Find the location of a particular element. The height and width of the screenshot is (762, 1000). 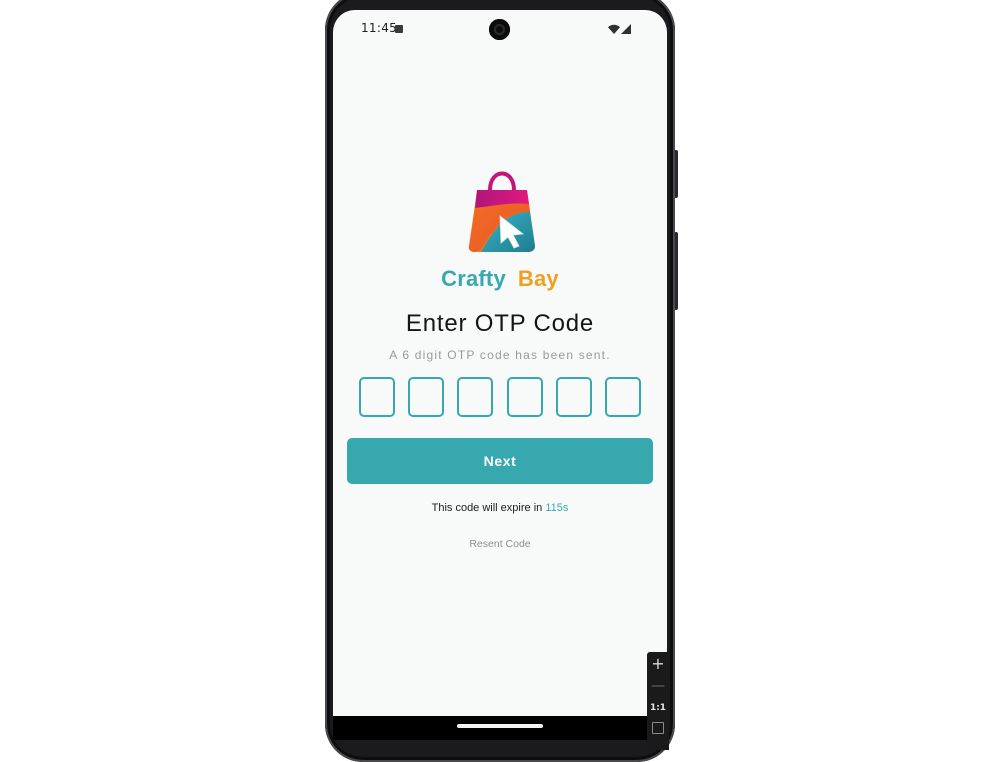

expiry-countdown: 115s is located at coordinates (557, 508).